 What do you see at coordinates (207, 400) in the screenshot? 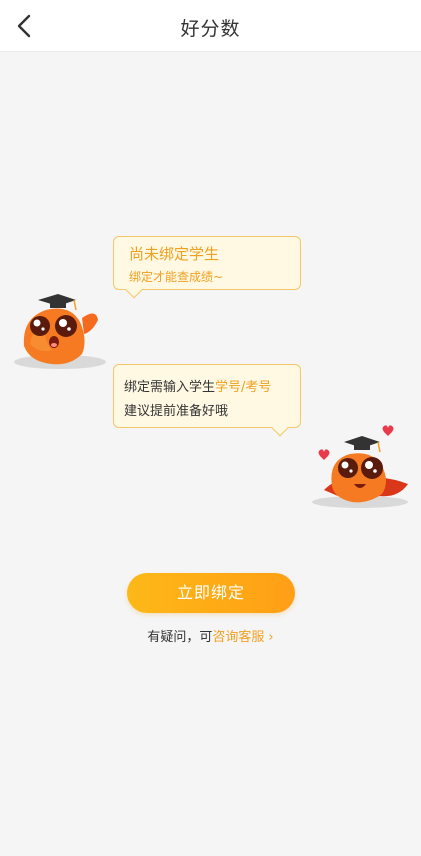
I see `speech-bubble-binding-info: 绑定需输入学生学号/考号 建议提前准备好哦` at bounding box center [207, 400].